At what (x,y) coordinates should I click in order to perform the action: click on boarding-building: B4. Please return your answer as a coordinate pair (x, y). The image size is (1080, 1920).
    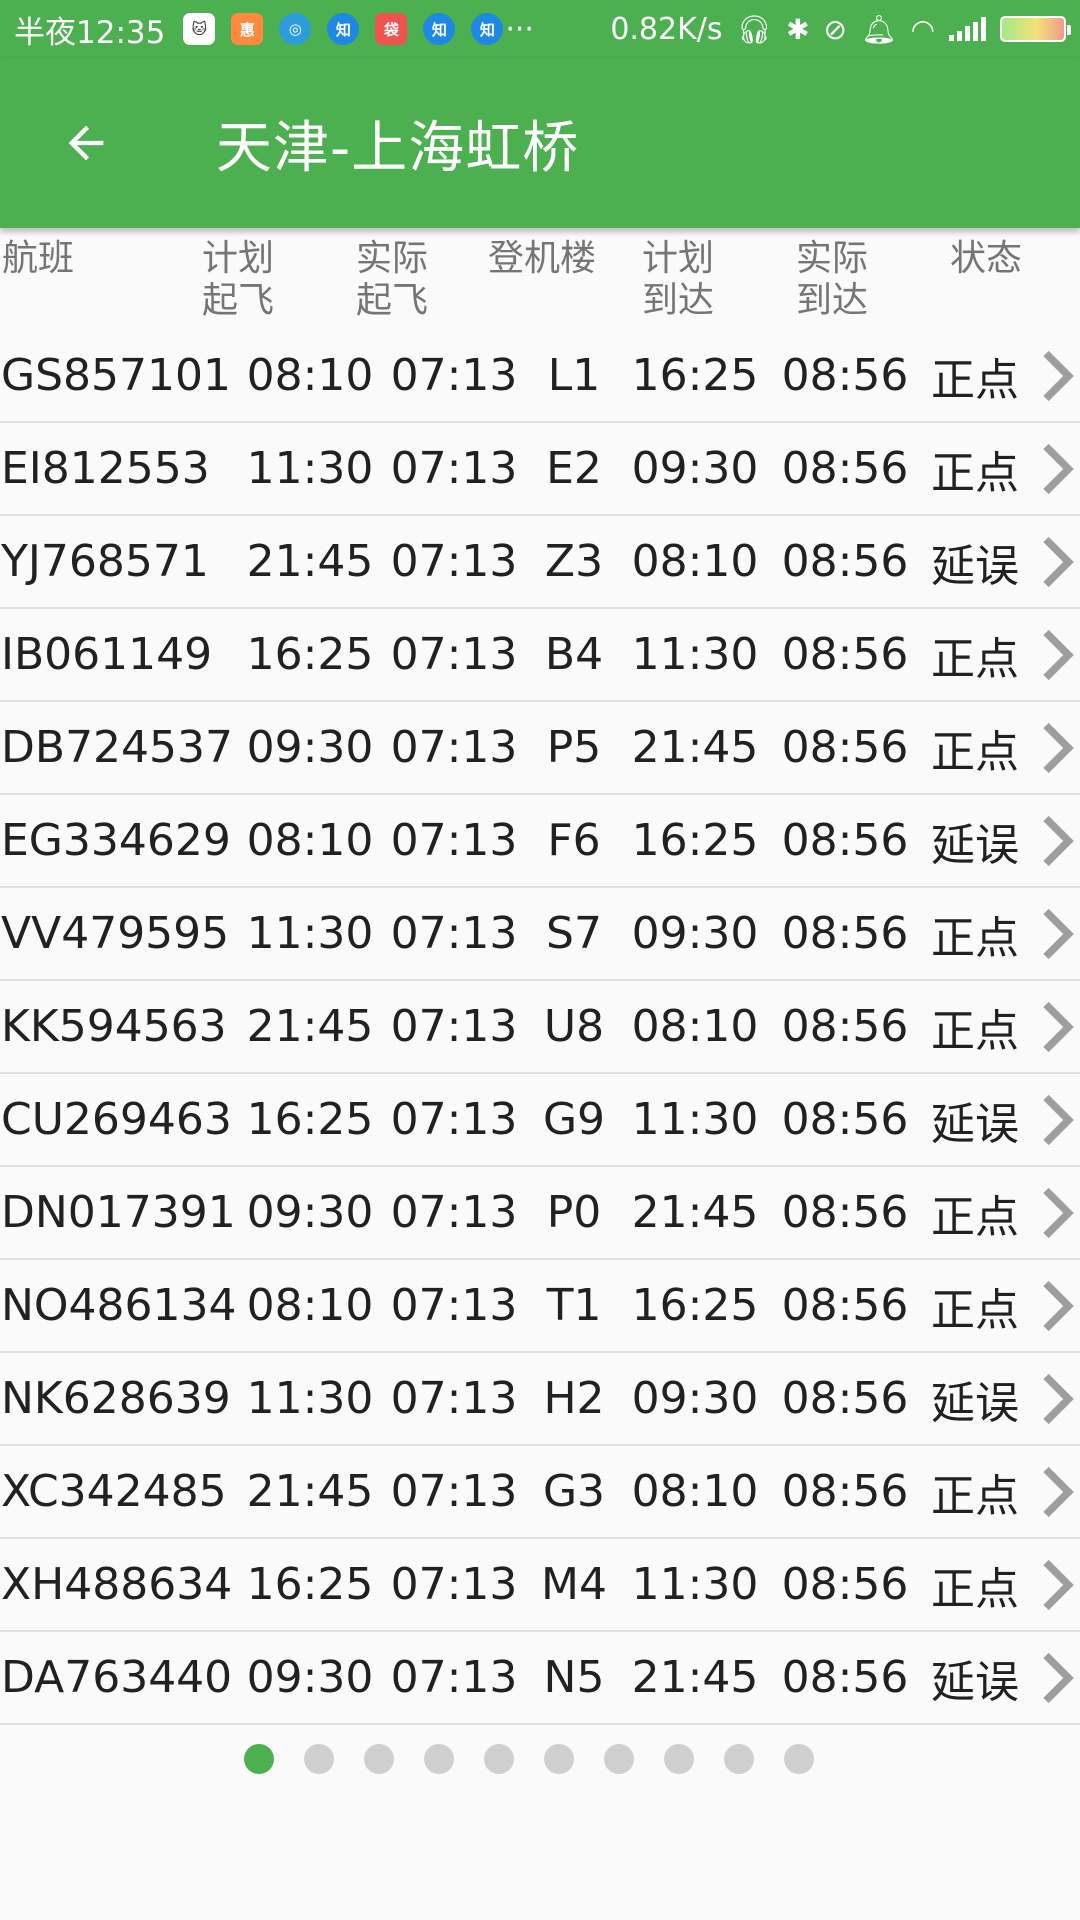
    Looking at the image, I should click on (574, 654).